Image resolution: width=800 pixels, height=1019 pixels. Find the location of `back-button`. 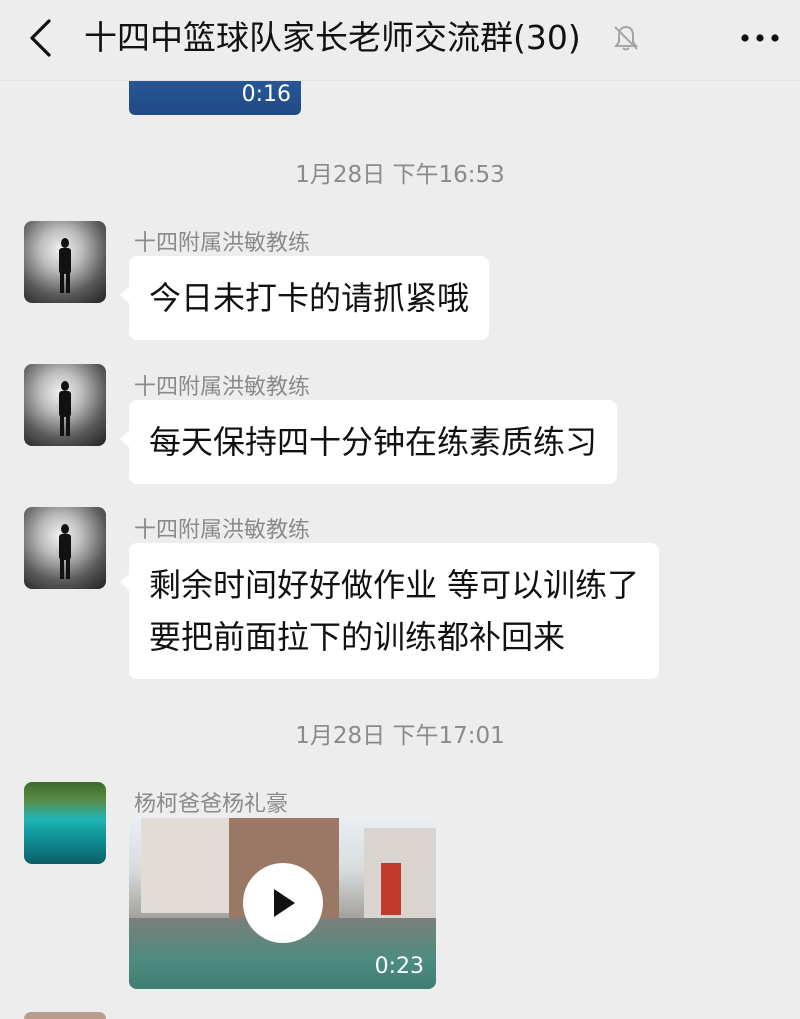

back-button is located at coordinates (40, 38).